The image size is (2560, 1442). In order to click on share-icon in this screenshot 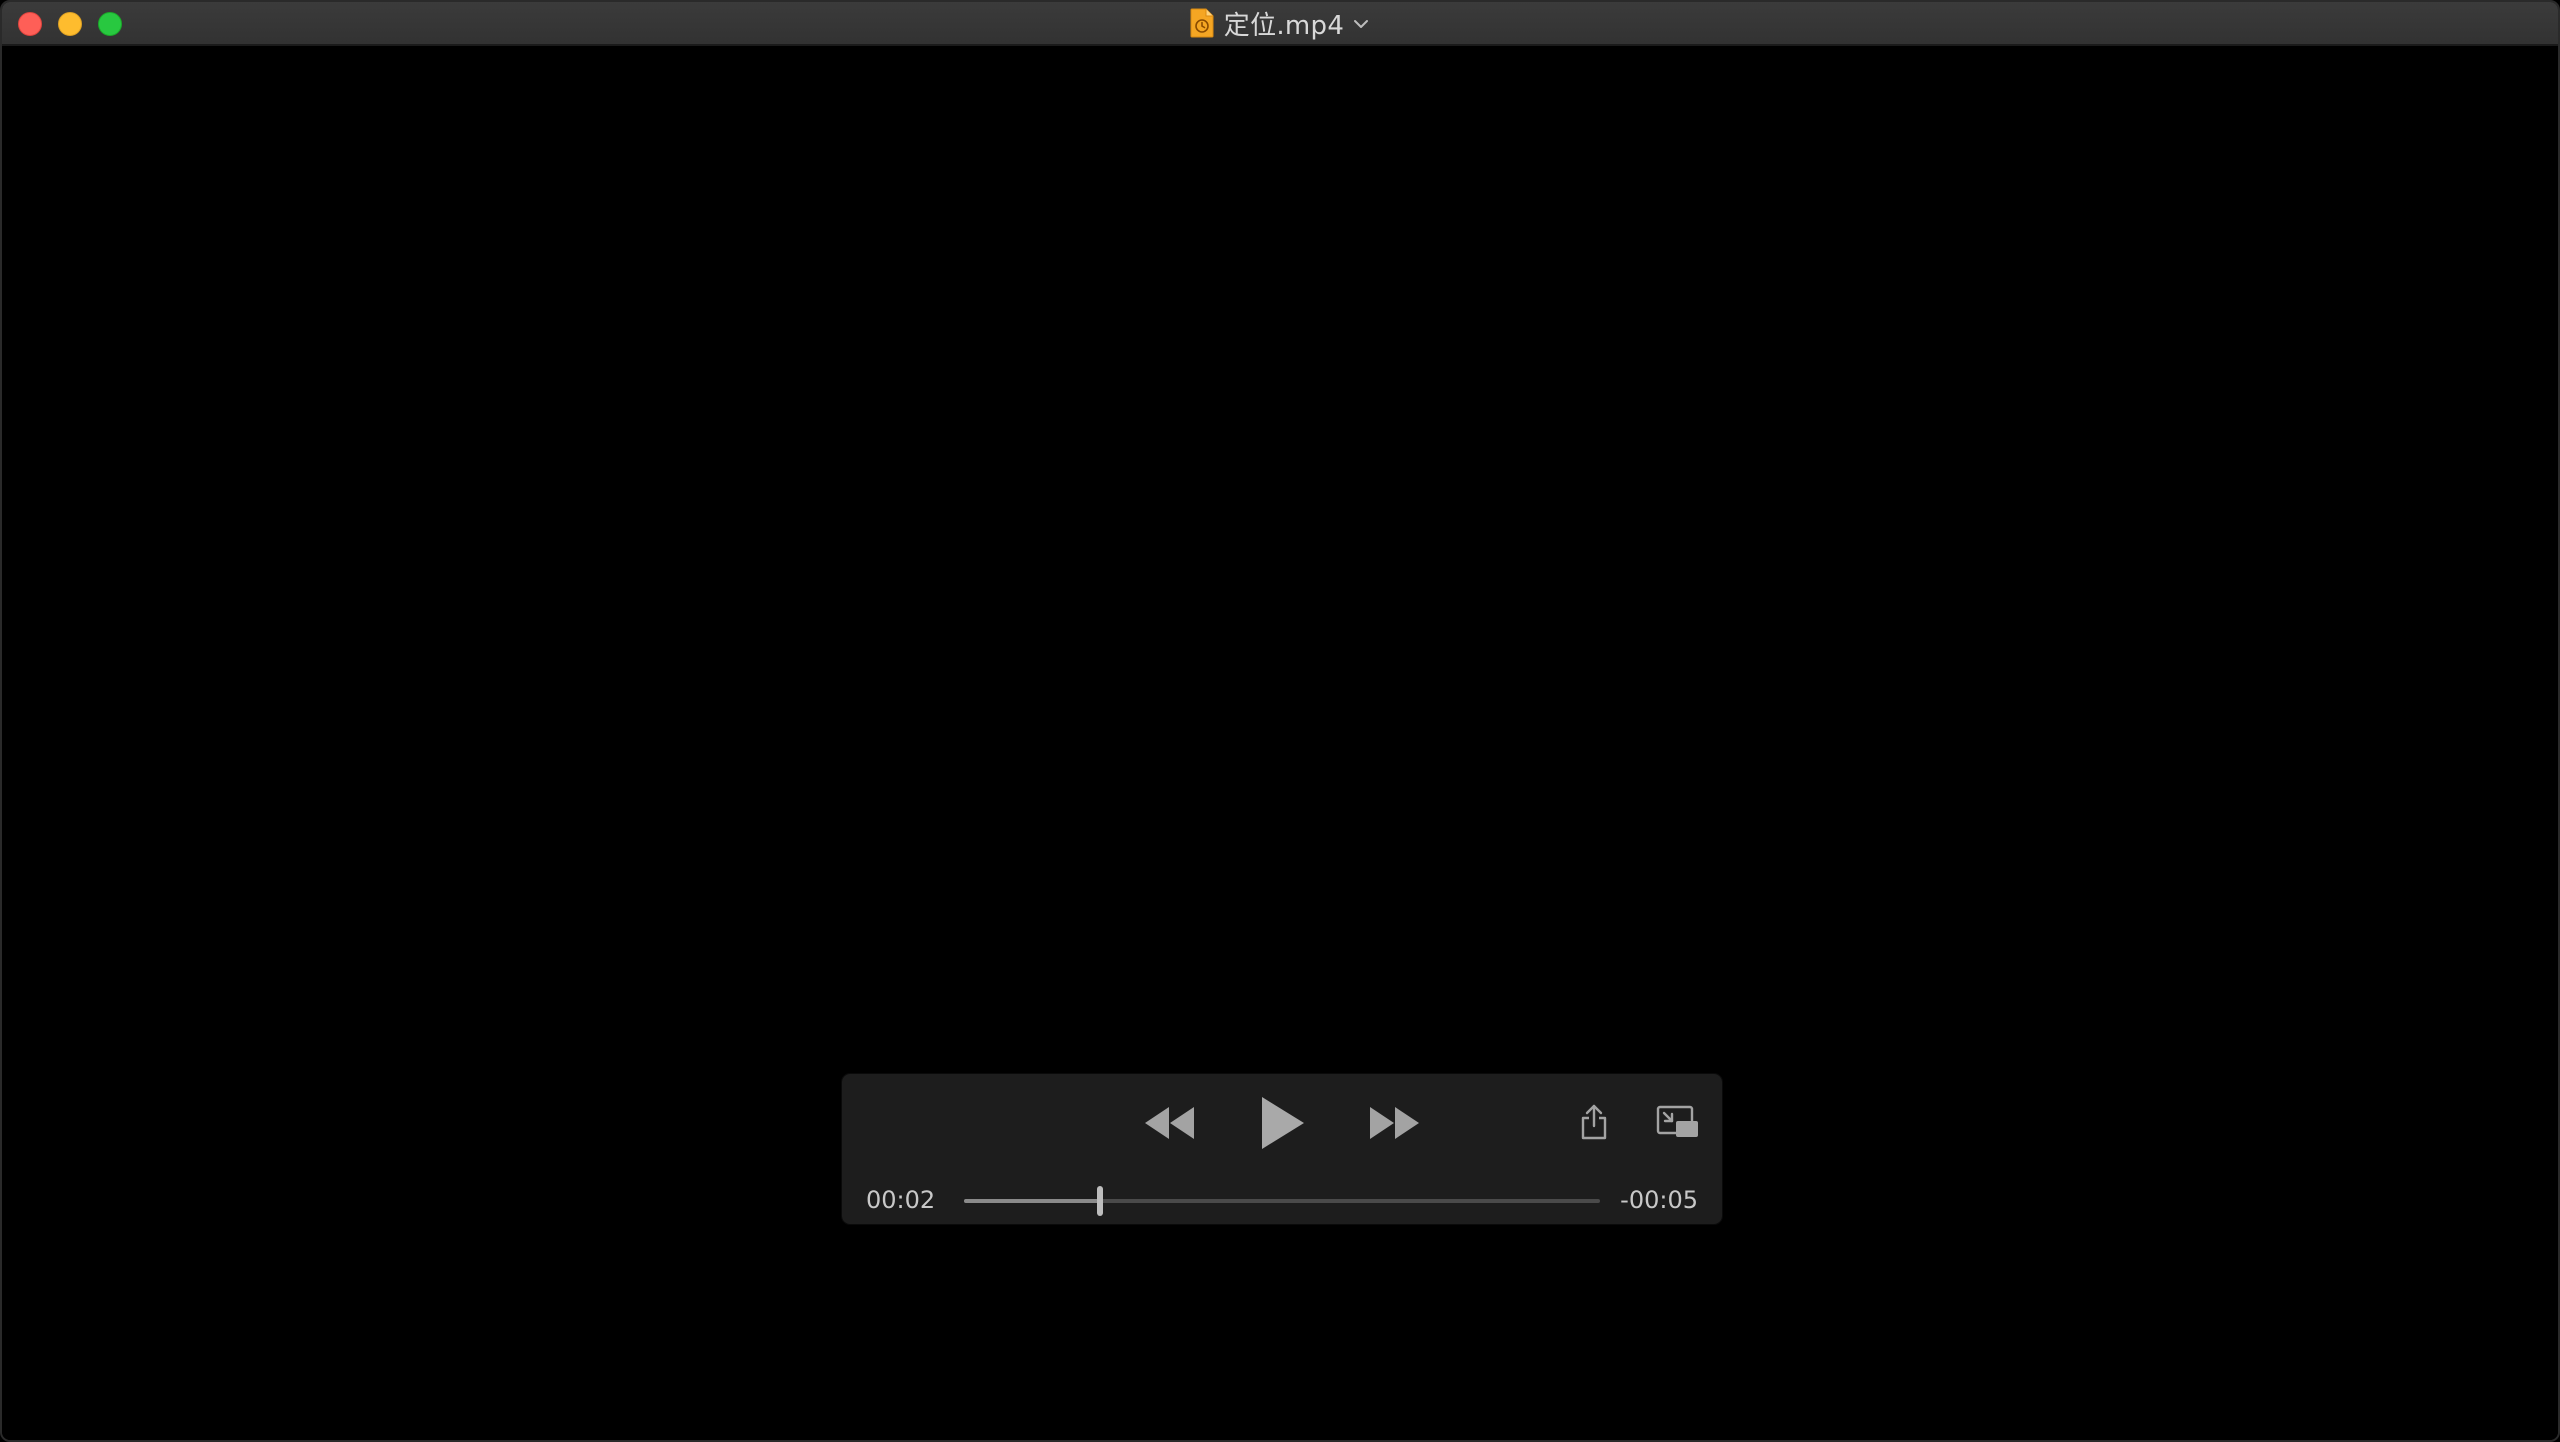, I will do `click(1594, 1124)`.